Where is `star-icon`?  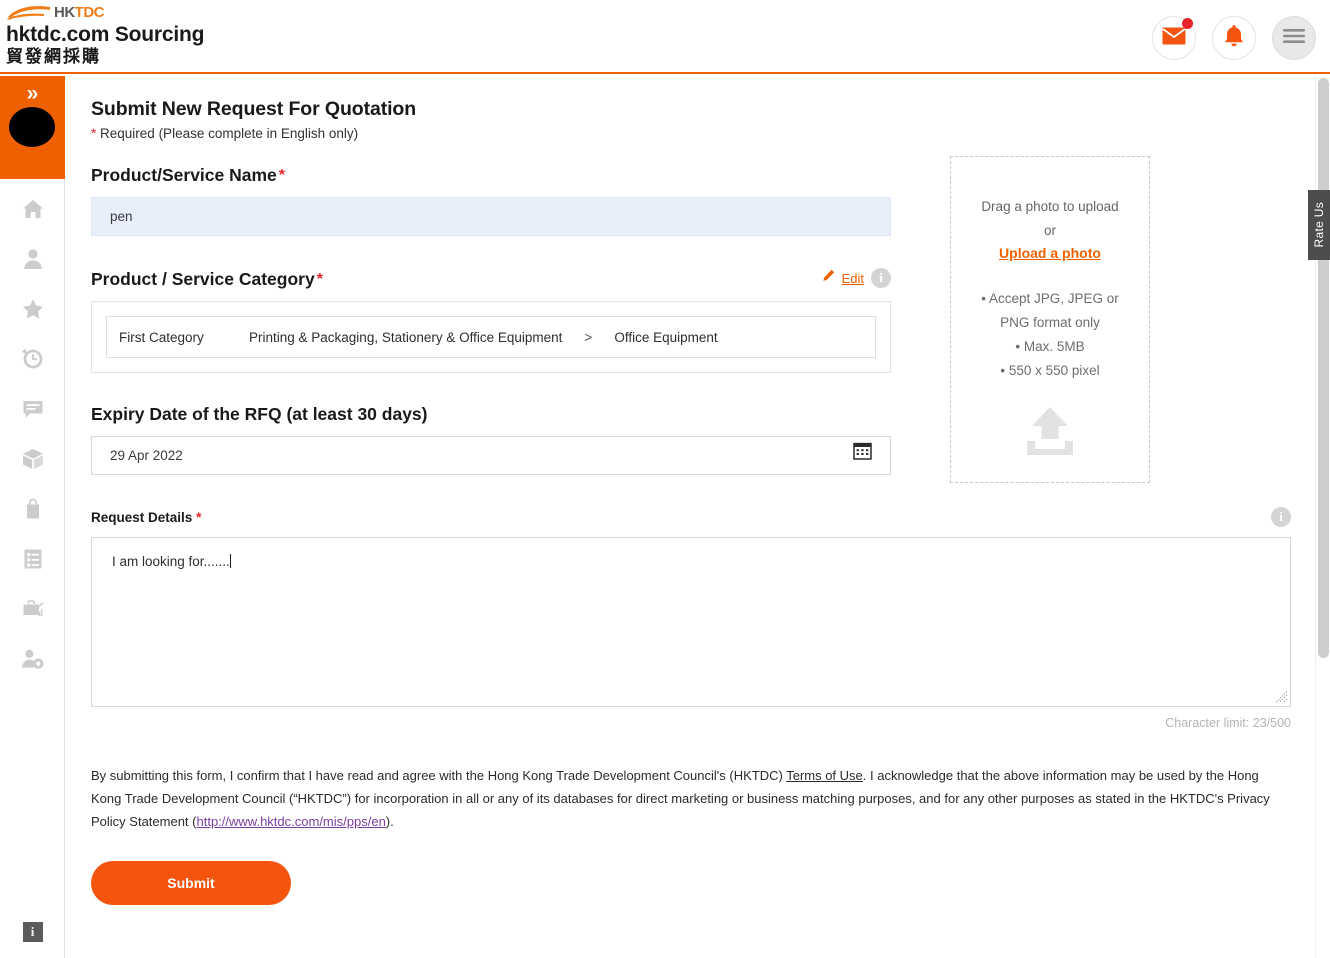 star-icon is located at coordinates (33, 311).